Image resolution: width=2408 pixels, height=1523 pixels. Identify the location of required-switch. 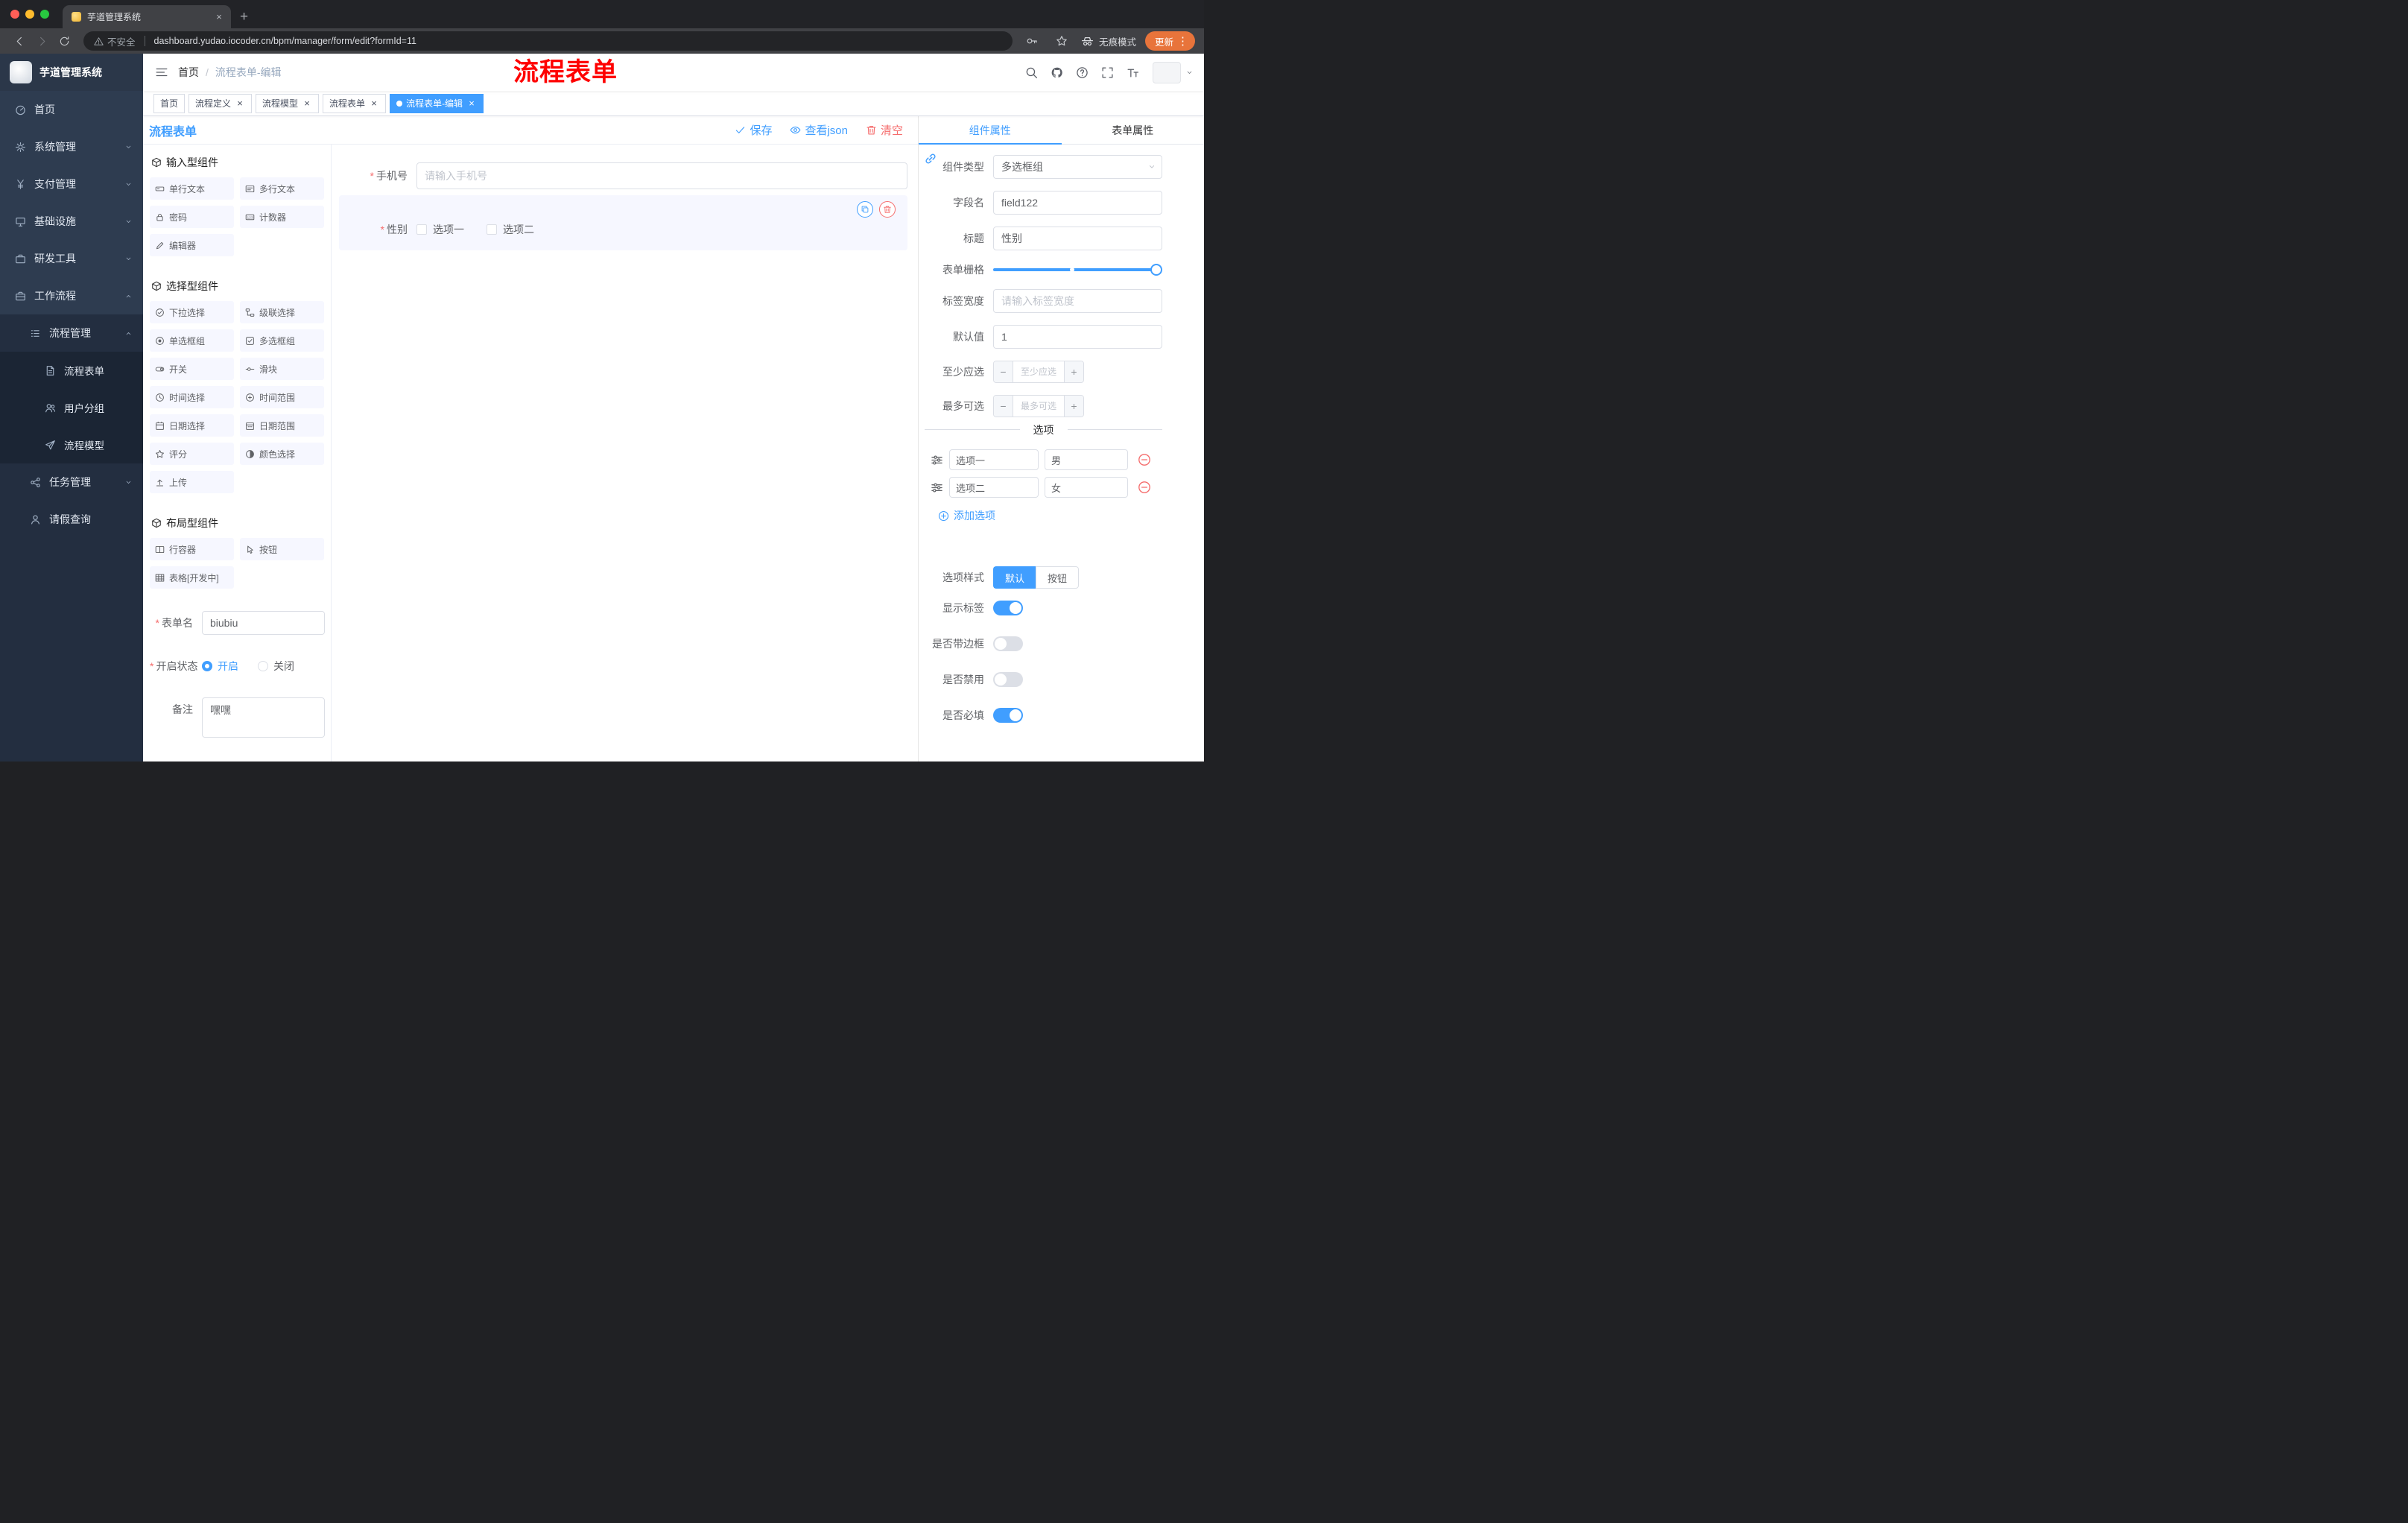
(1008, 716).